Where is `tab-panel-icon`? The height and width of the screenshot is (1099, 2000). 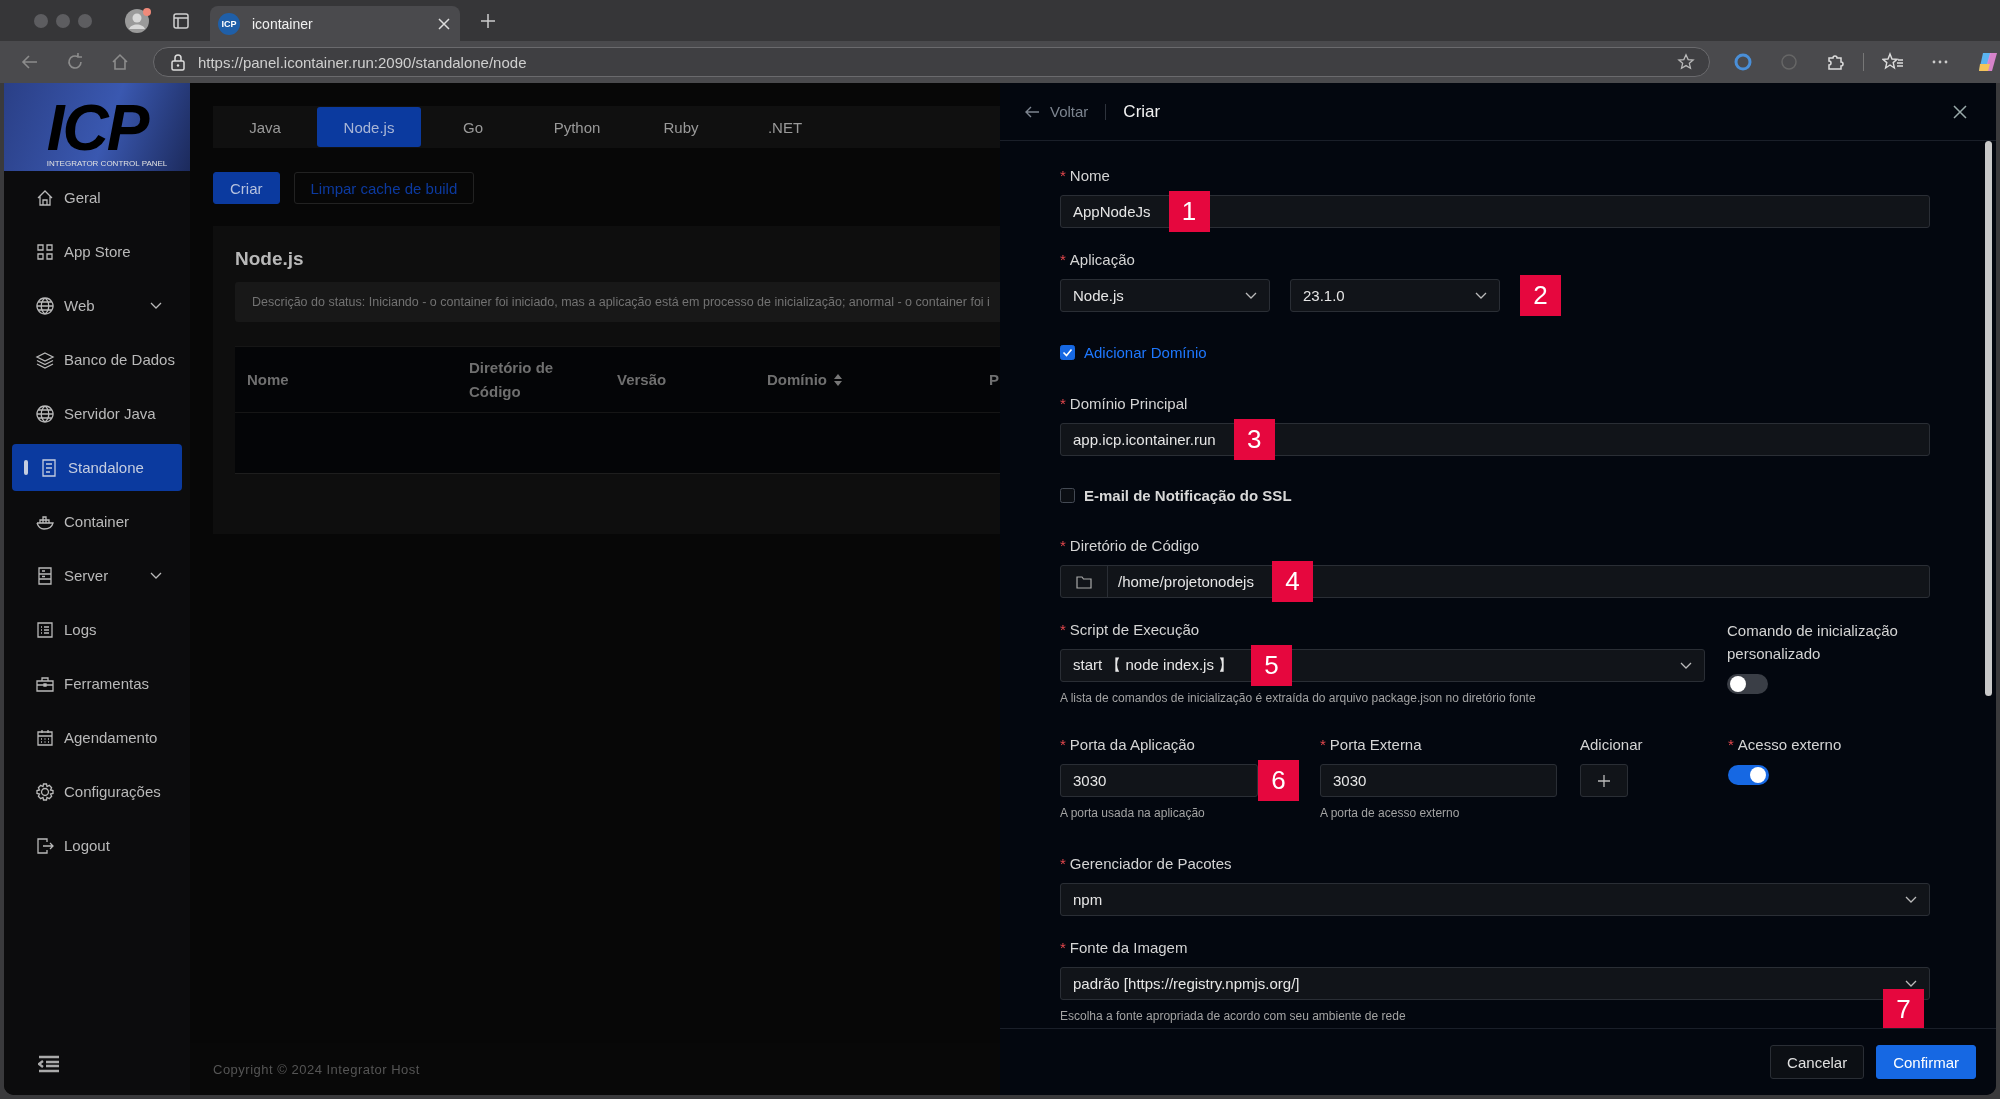 tab-panel-icon is located at coordinates (181, 20).